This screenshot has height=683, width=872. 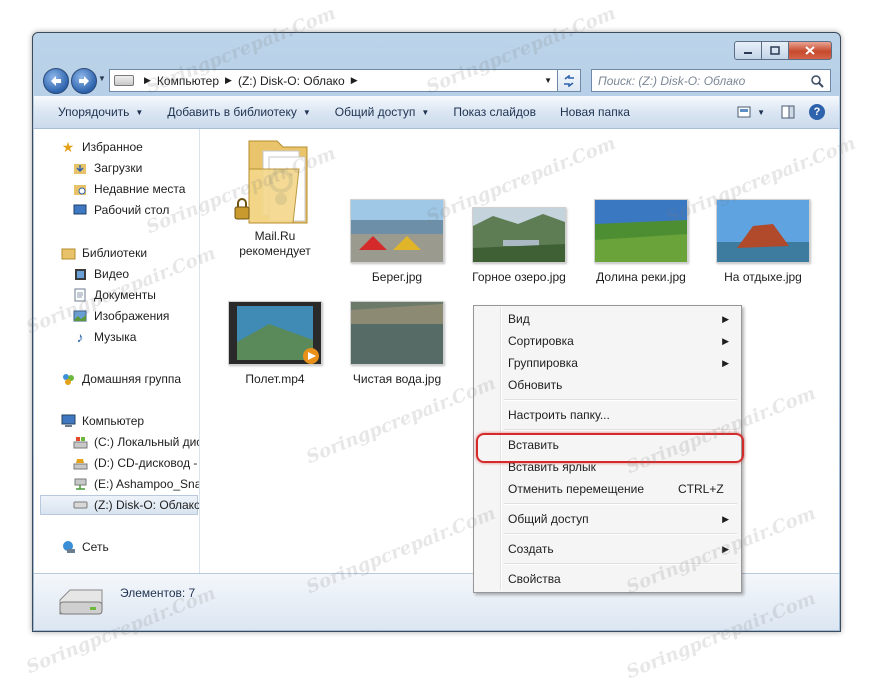 I want to click on file-item-dolina-reki: Долина реки.jpg, so click(x=641, y=242).